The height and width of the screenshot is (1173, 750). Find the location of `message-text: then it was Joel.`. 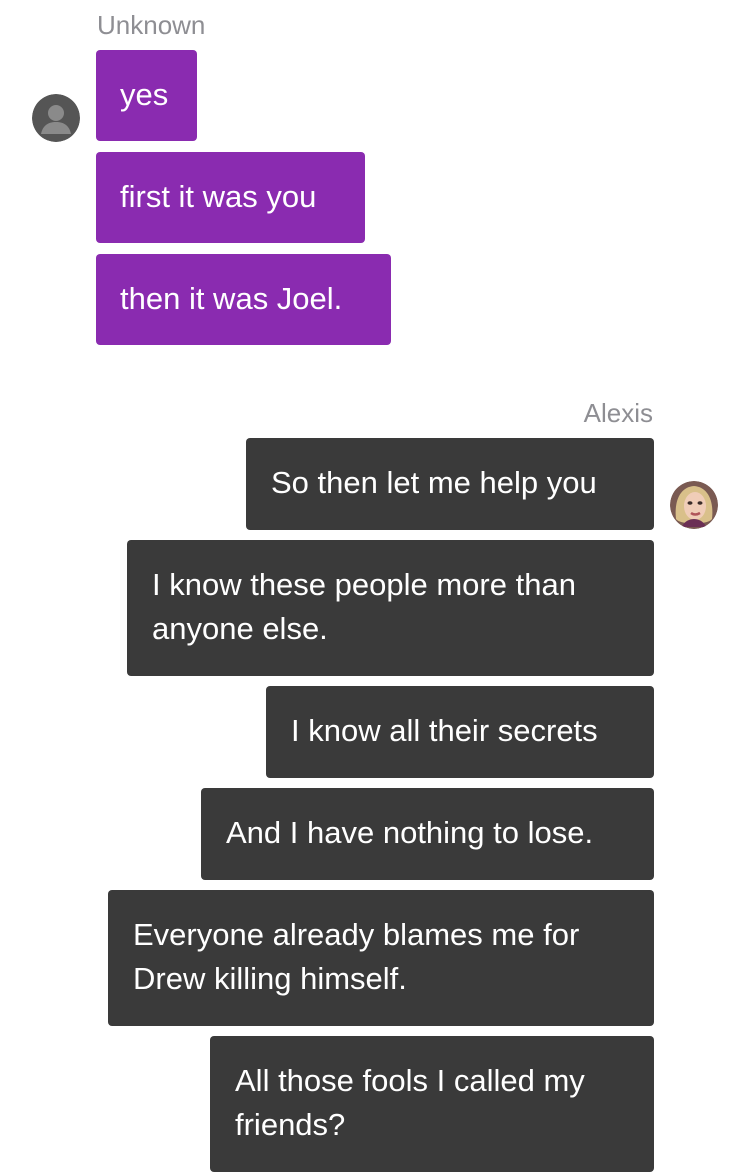

message-text: then it was Joel. is located at coordinates (231, 298).